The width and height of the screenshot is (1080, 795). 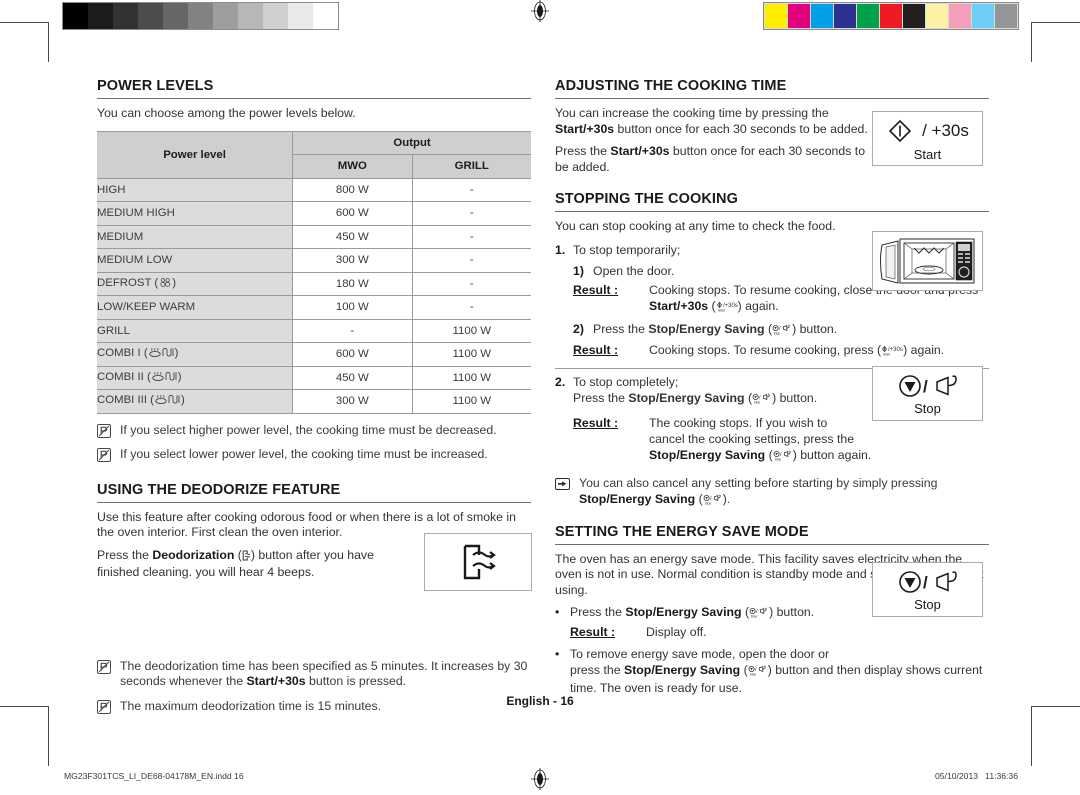 What do you see at coordinates (168, 401) in the screenshot?
I see `combi-icon` at bounding box center [168, 401].